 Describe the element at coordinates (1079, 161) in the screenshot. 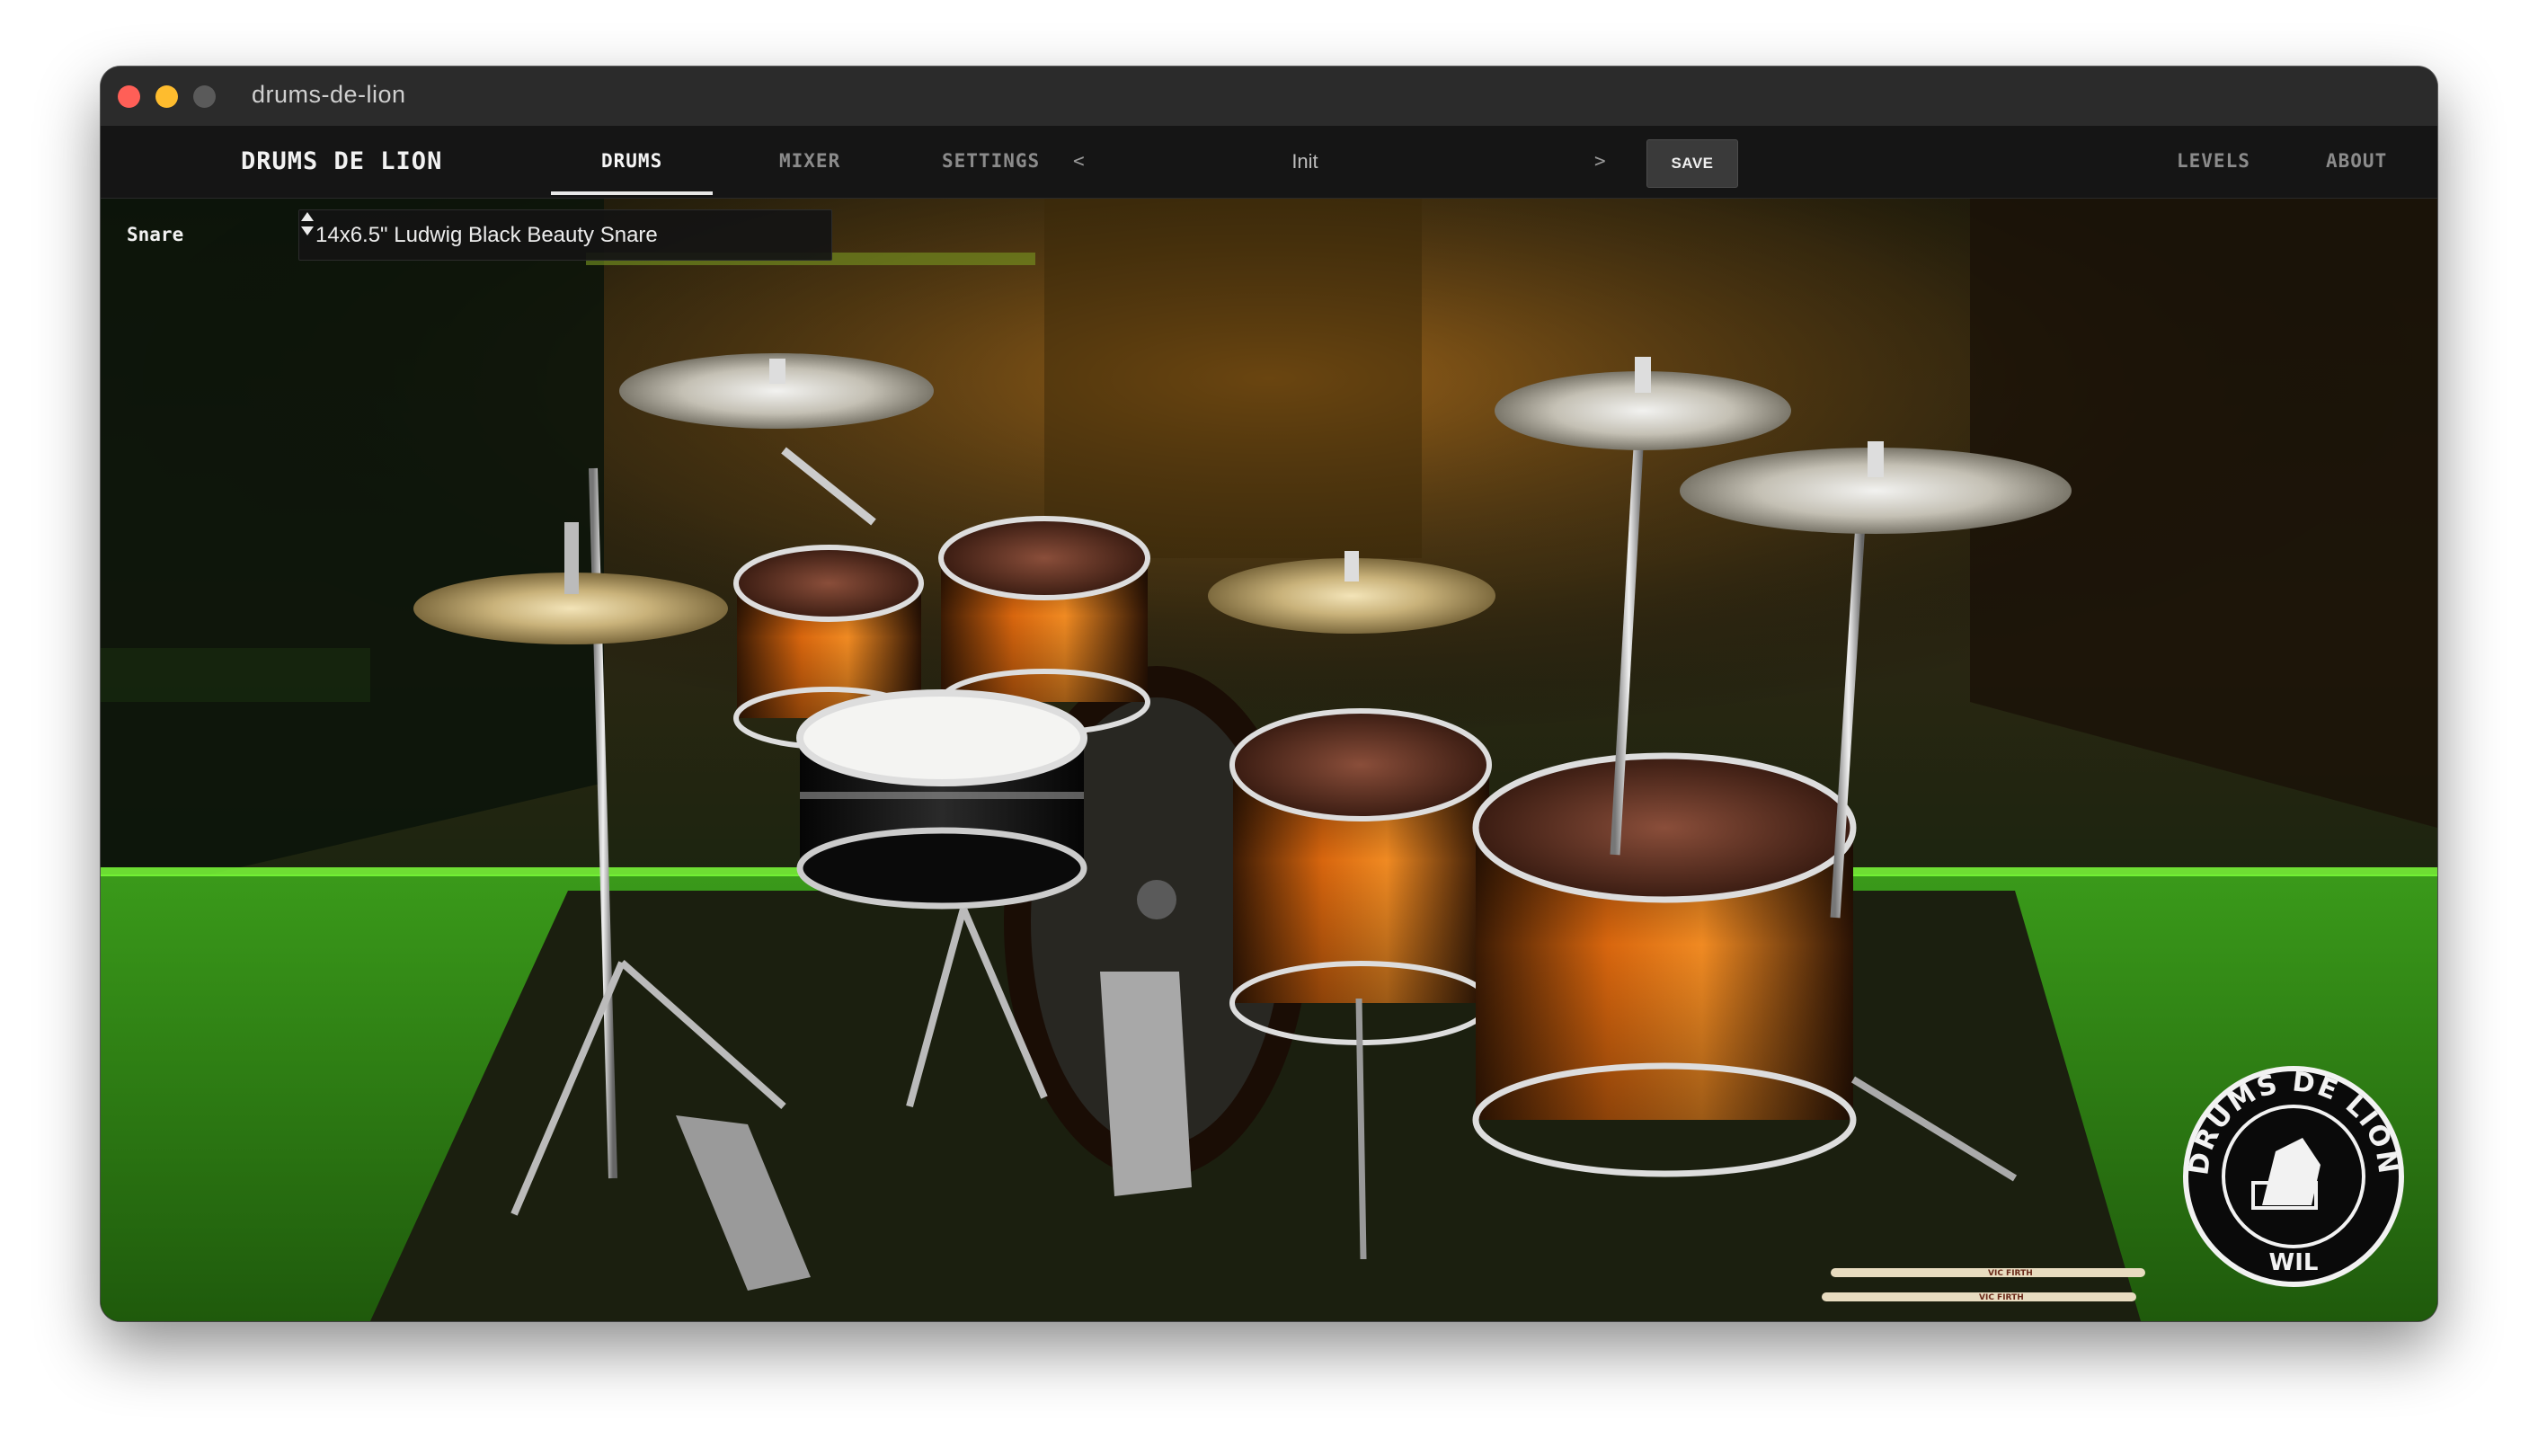

I see `prev-preset-button: <` at that location.